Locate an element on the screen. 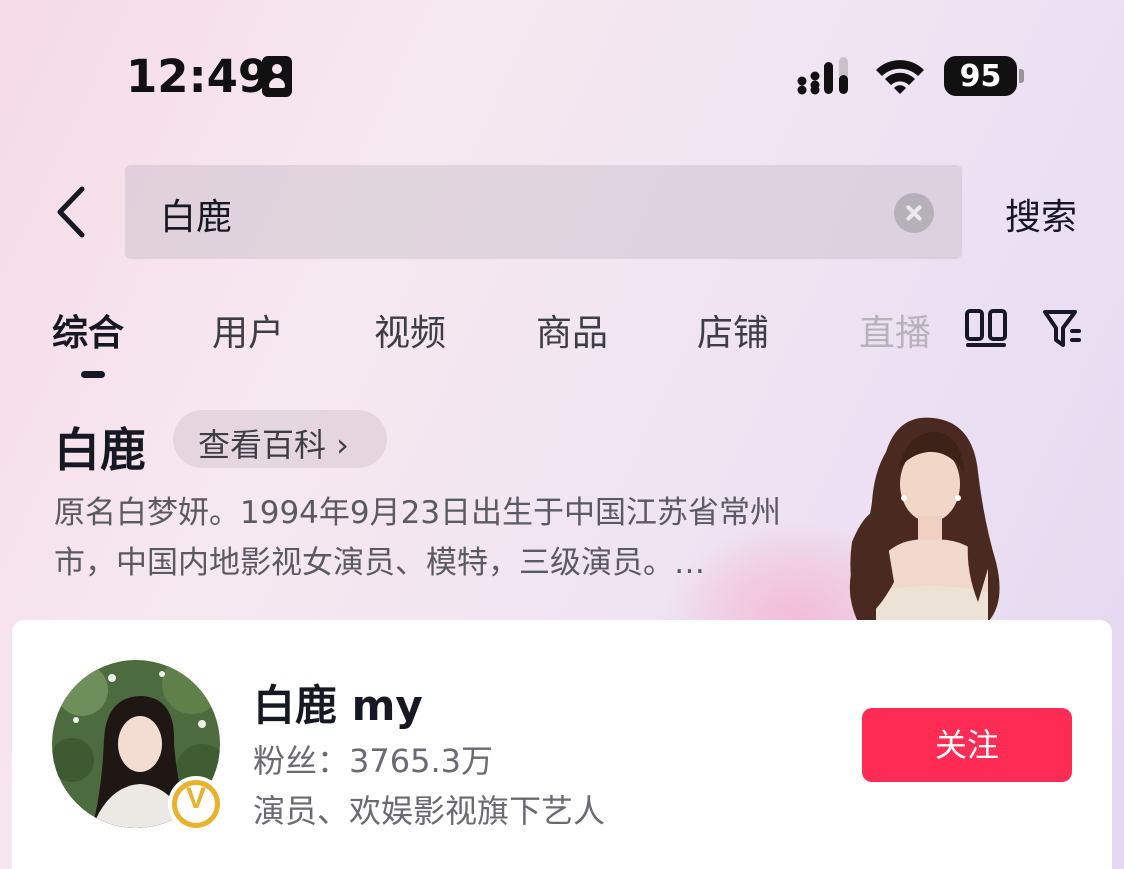 Image resolution: width=1124 pixels, height=869 pixels. user-name: 白鹿 my is located at coordinates (338, 702).